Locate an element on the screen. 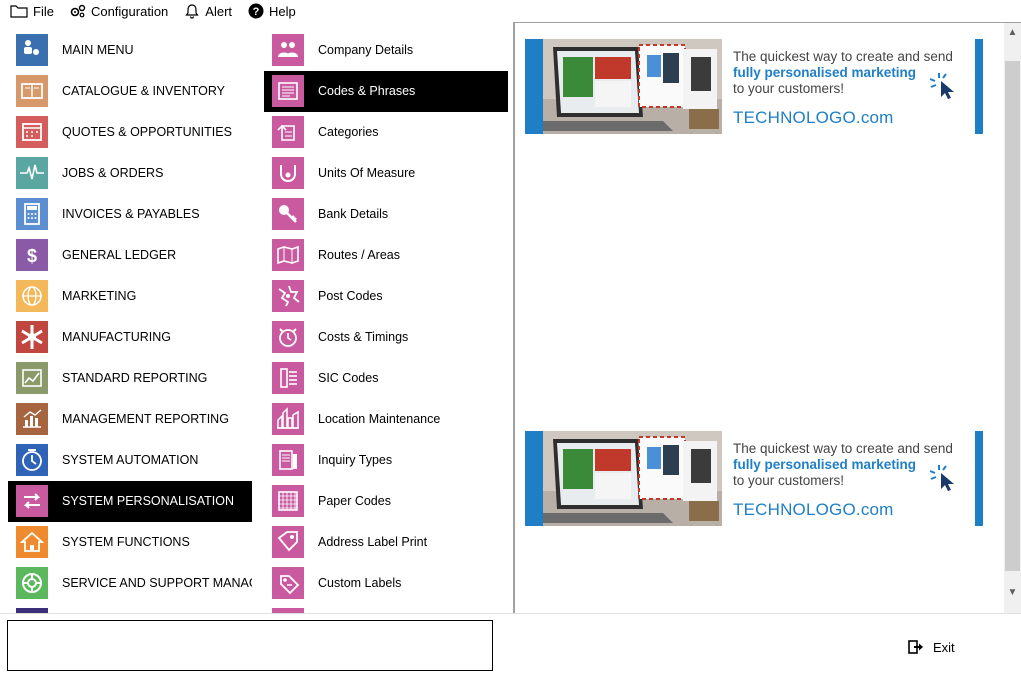 The image size is (1021, 674). menu-bar: File Configuration Alert ? Help is located at coordinates (510, 11).